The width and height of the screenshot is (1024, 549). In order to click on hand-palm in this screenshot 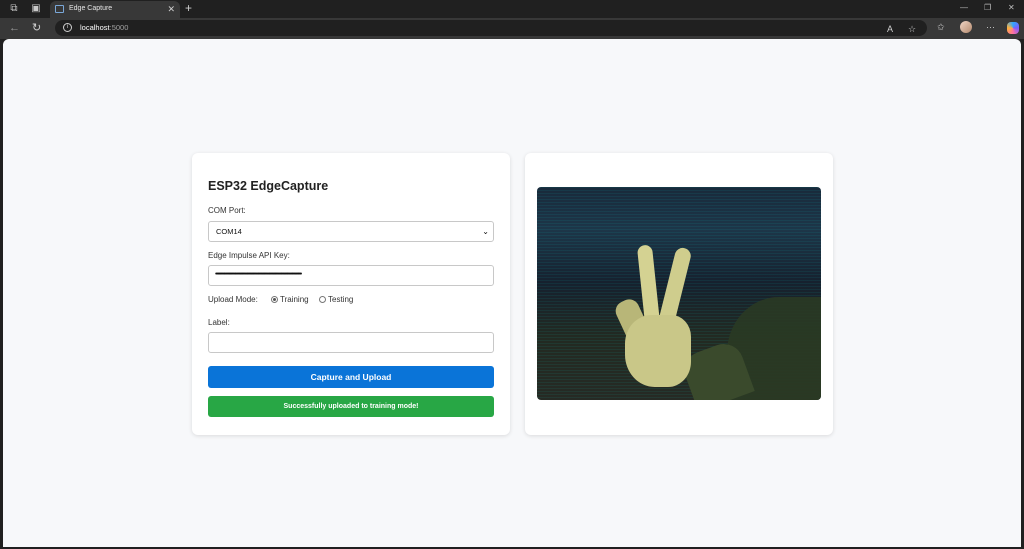, I will do `click(658, 351)`.